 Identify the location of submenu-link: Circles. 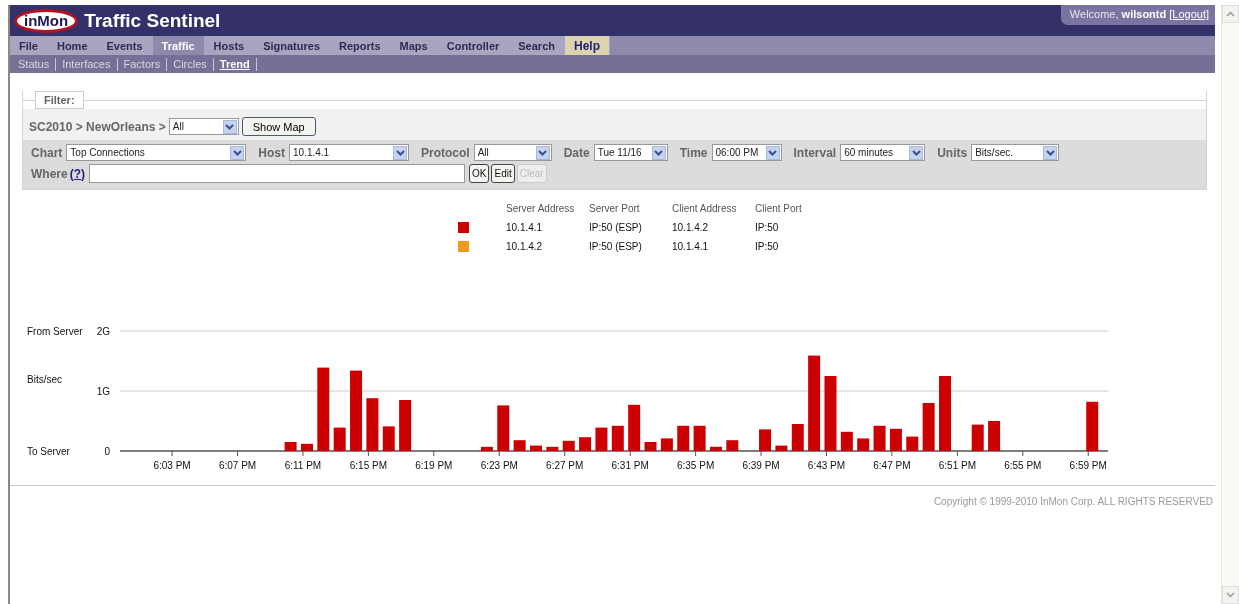
(190, 64).